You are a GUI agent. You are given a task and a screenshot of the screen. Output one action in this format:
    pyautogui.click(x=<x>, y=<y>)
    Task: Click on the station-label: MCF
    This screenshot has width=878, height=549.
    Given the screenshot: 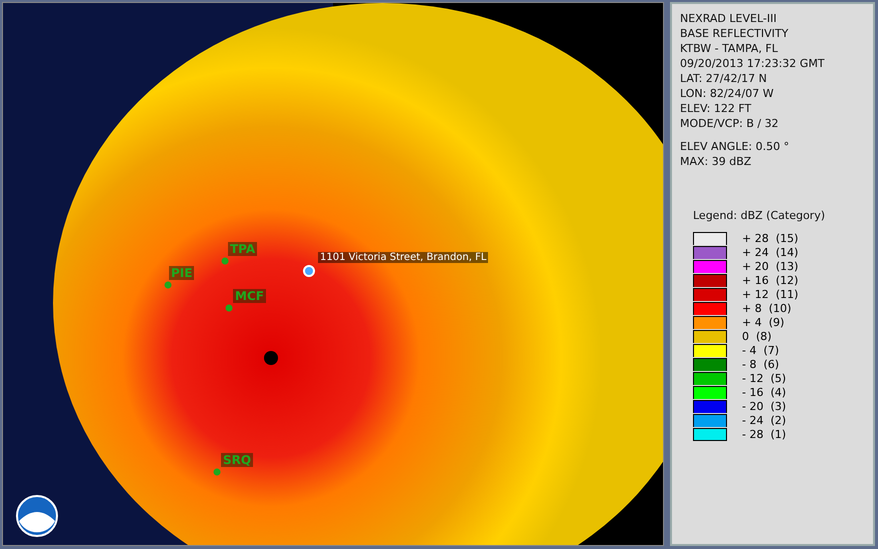 What is the action you would take?
    pyautogui.click(x=249, y=296)
    